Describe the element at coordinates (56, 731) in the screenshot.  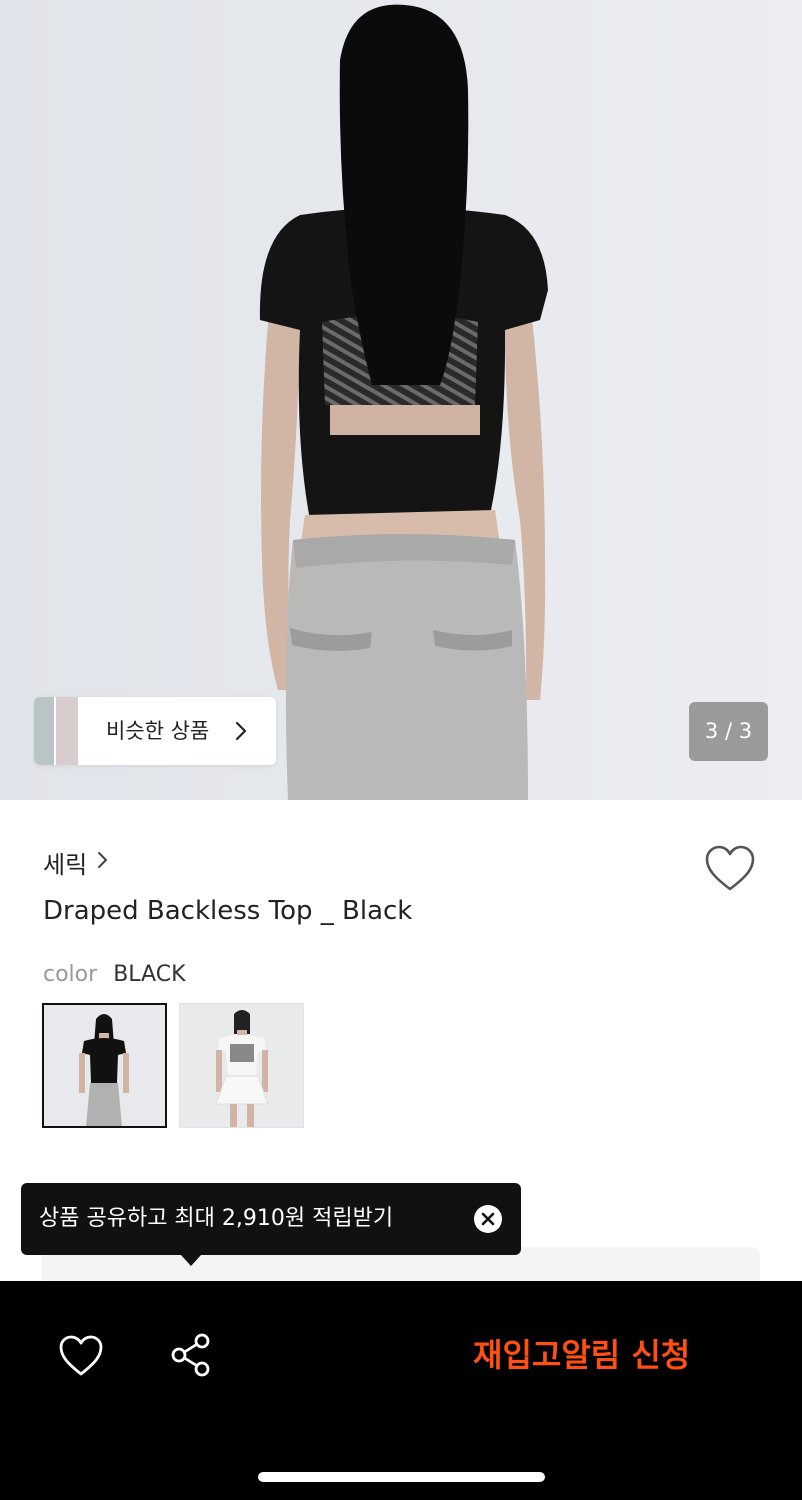
I see `similar-products-thumbnails` at that location.